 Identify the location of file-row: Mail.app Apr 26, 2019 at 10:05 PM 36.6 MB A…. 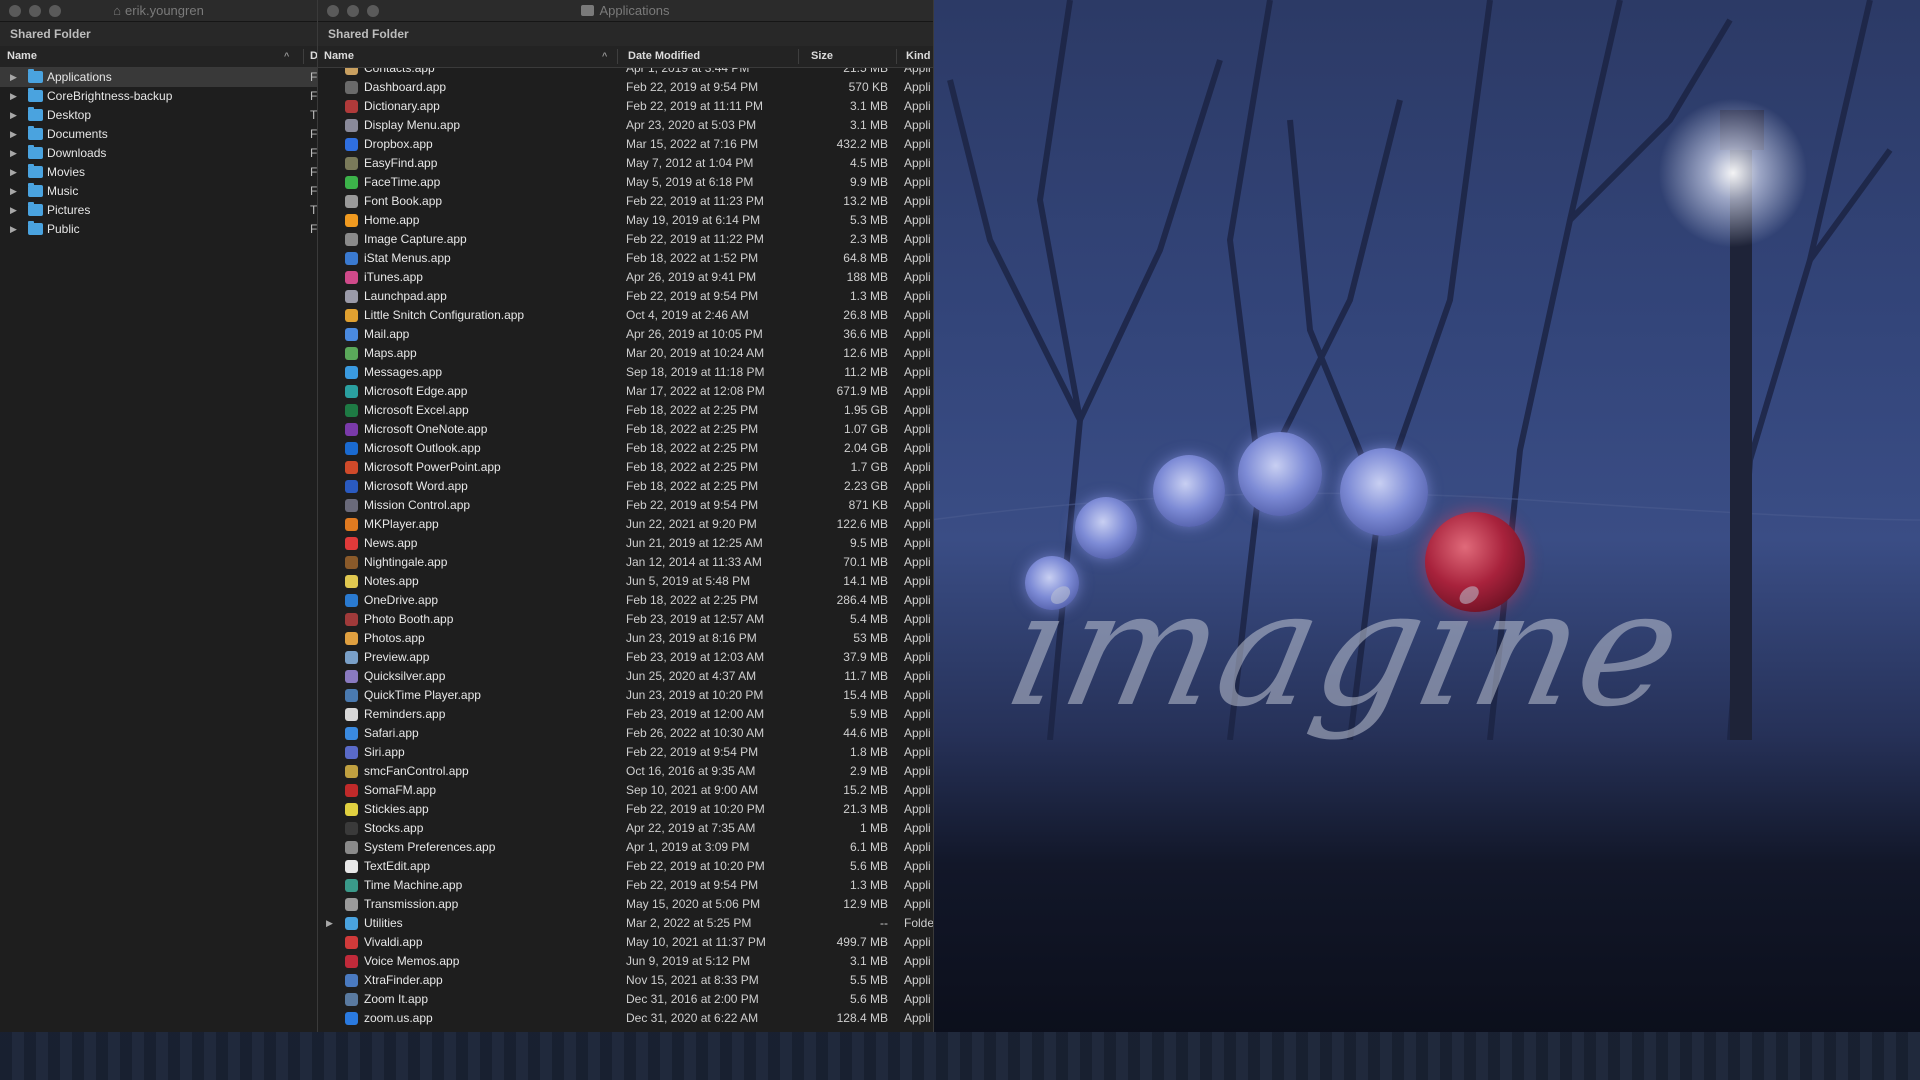
(625, 334).